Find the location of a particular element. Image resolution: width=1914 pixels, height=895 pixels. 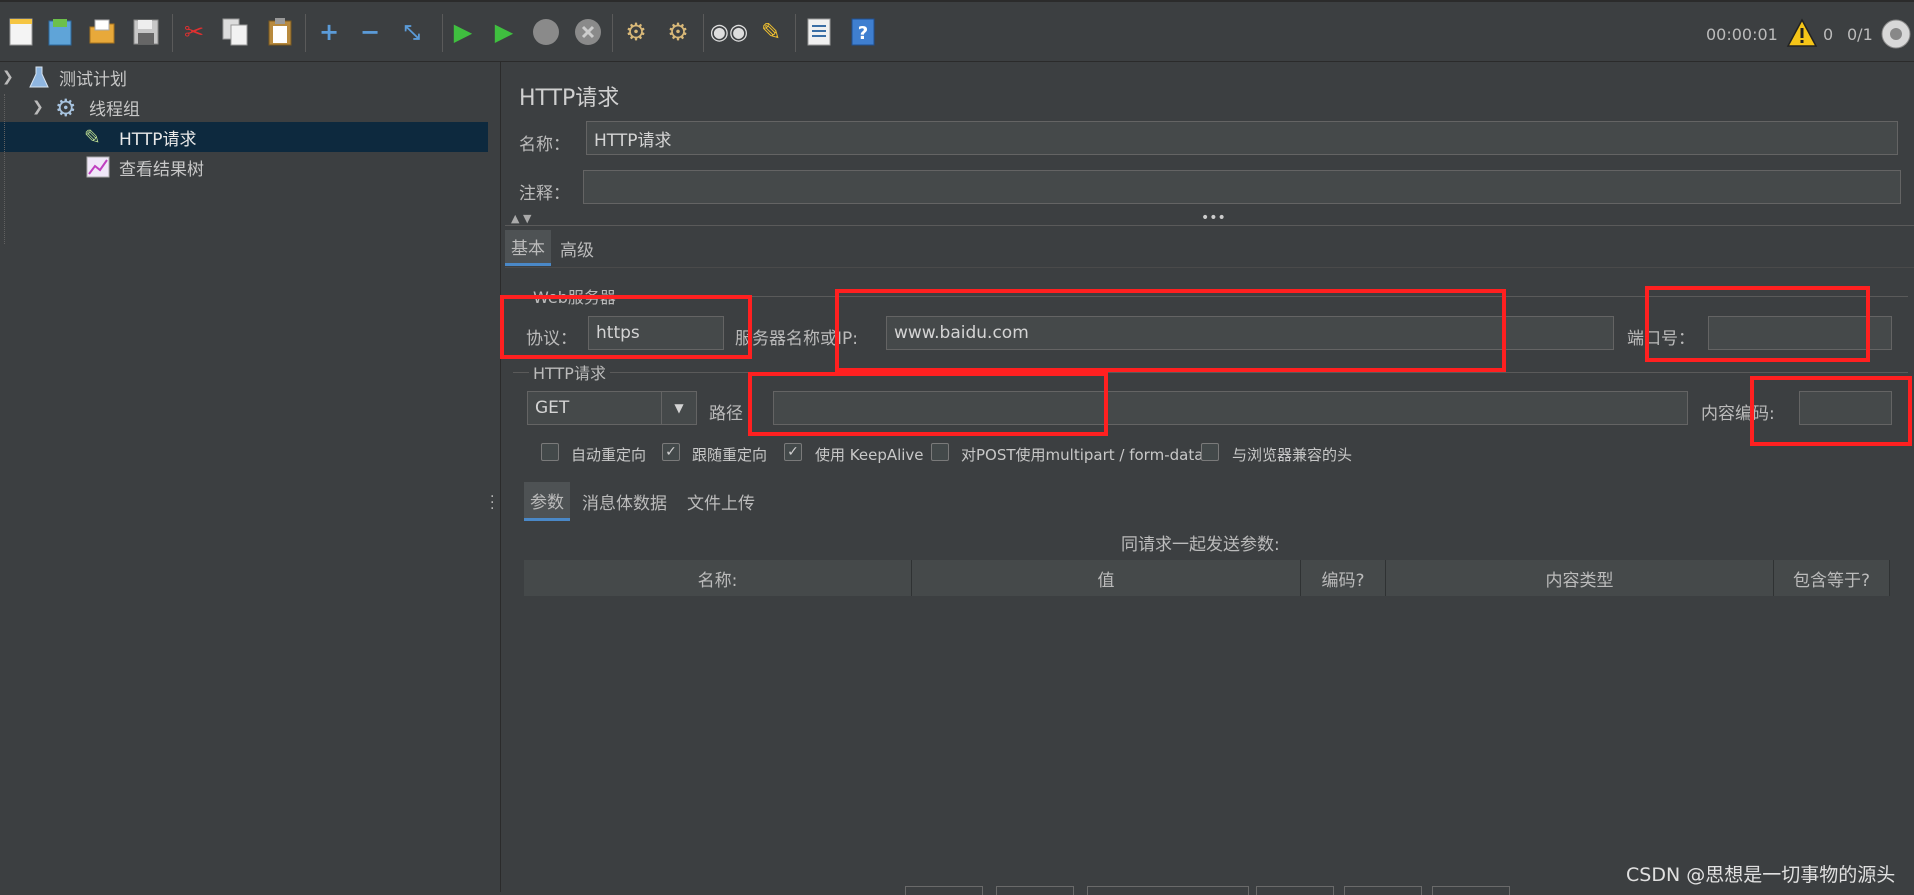

drag-handle-icon: ••• is located at coordinates (1213, 218).